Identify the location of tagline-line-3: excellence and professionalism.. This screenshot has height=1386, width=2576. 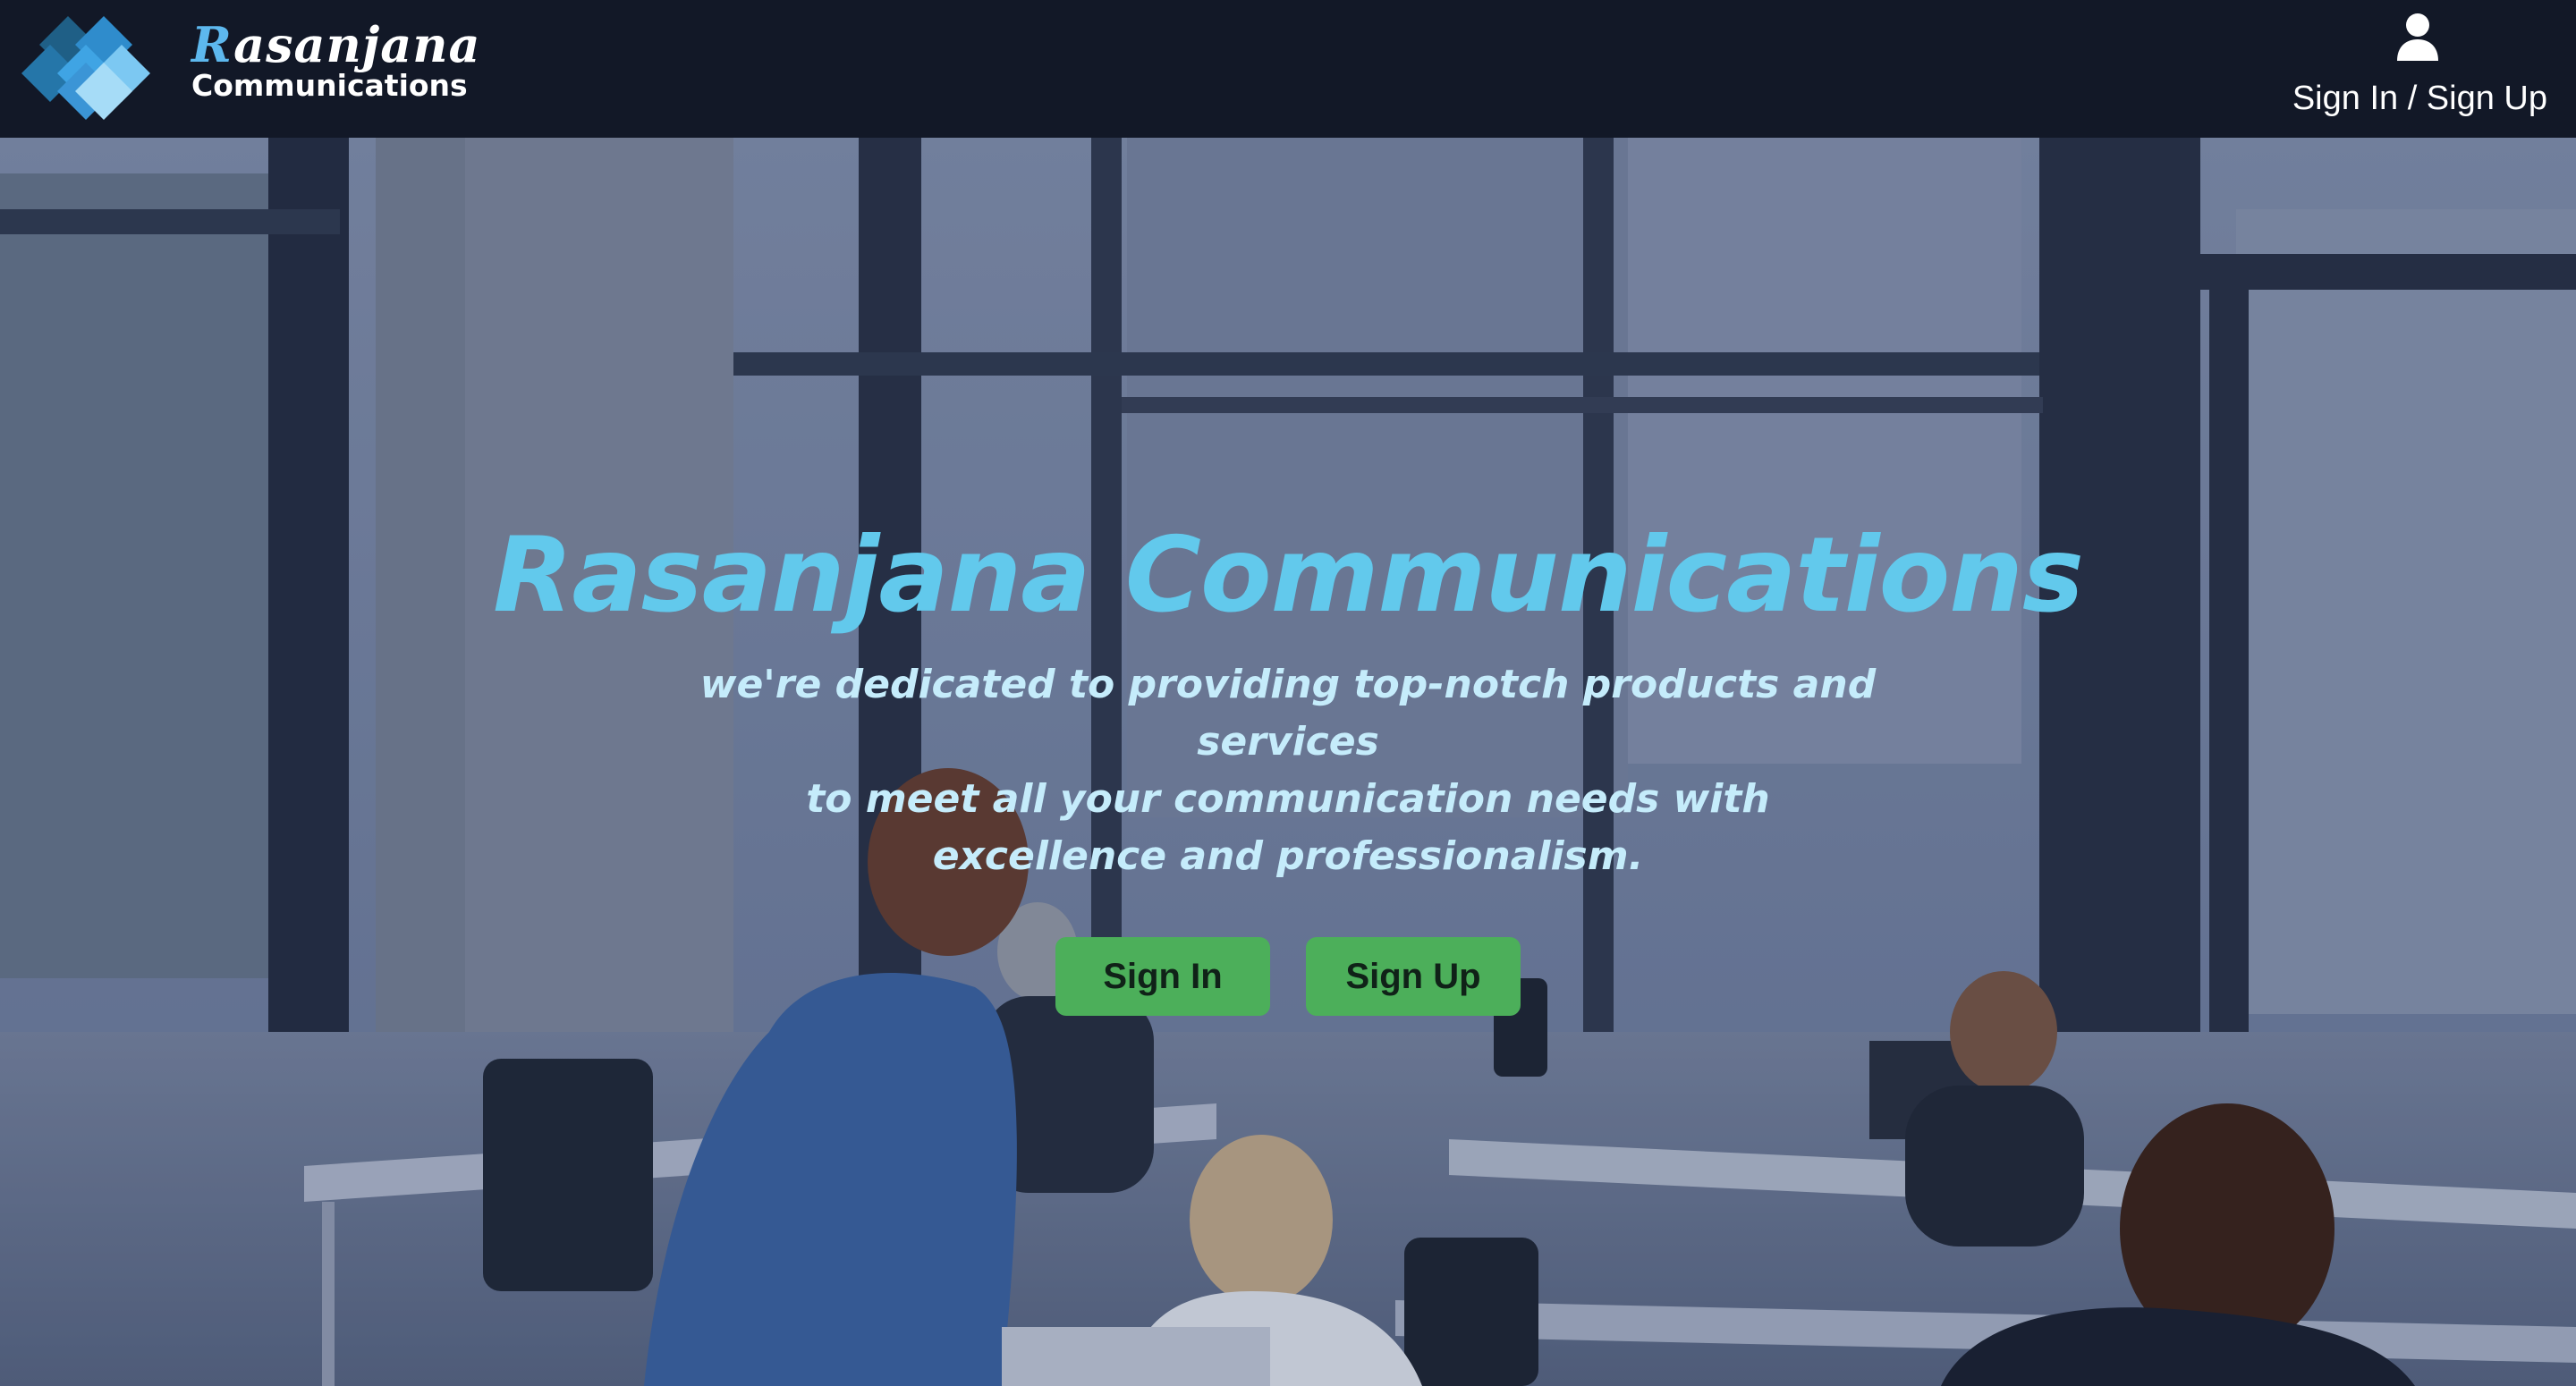
(1288, 856).